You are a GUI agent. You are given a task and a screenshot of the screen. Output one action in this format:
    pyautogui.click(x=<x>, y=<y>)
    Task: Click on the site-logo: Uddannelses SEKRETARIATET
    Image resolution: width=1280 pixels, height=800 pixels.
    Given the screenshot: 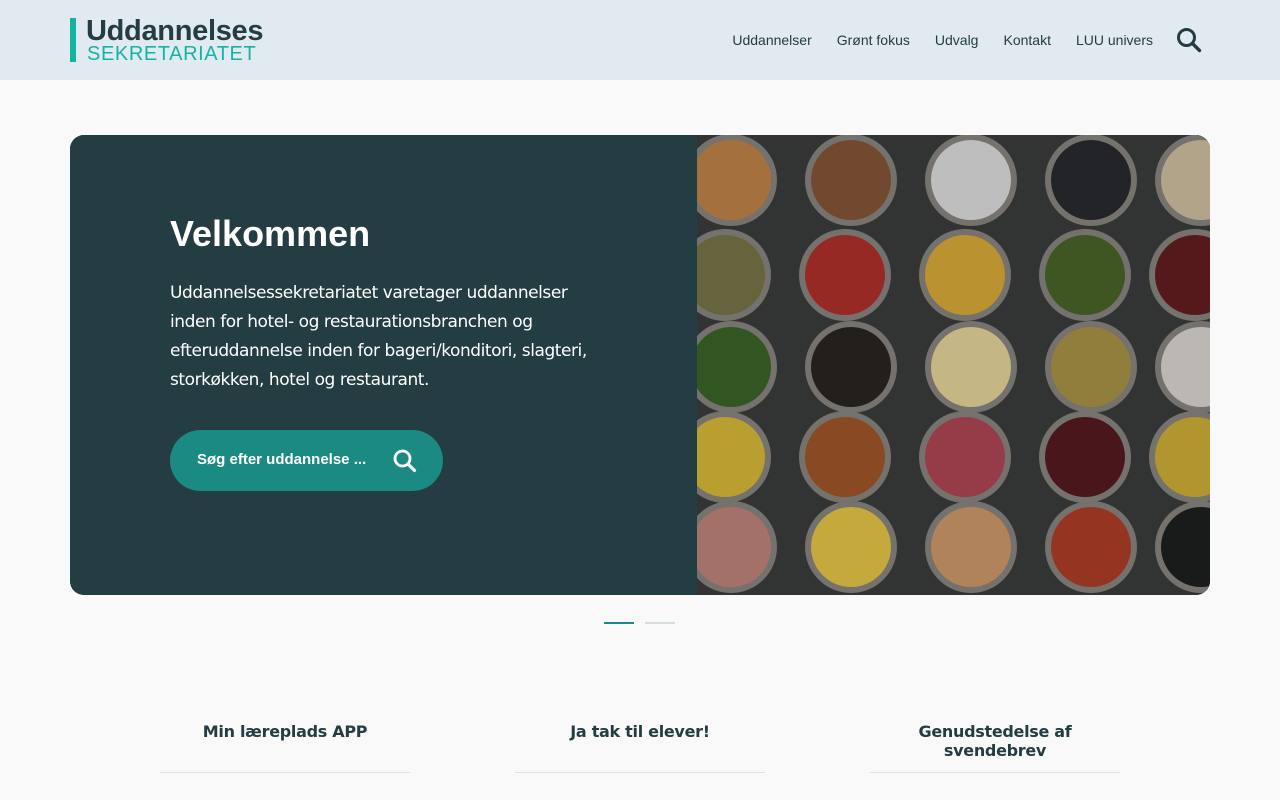 What is the action you would take?
    pyautogui.click(x=185, y=40)
    